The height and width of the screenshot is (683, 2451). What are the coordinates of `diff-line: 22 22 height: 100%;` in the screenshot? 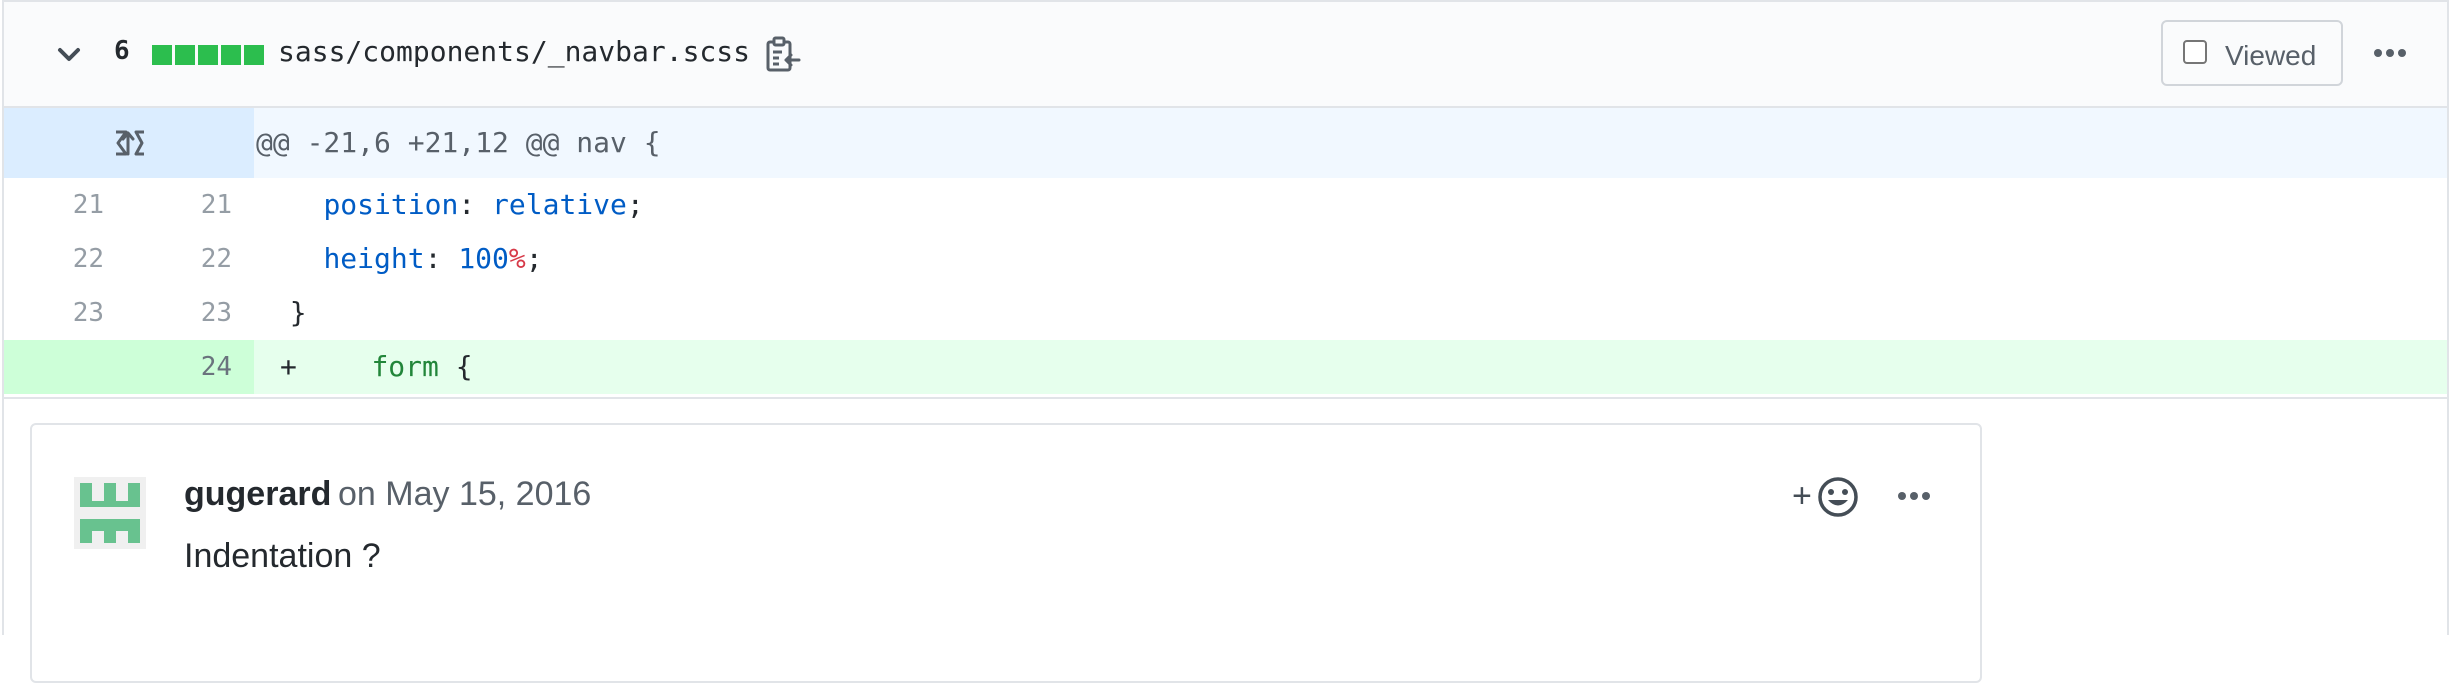 It's located at (1225, 259).